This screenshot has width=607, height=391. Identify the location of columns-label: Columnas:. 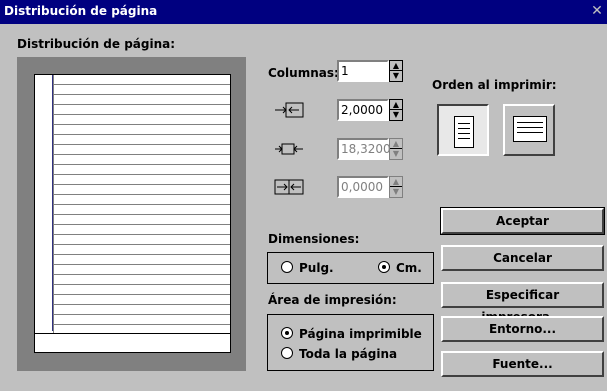
(303, 73).